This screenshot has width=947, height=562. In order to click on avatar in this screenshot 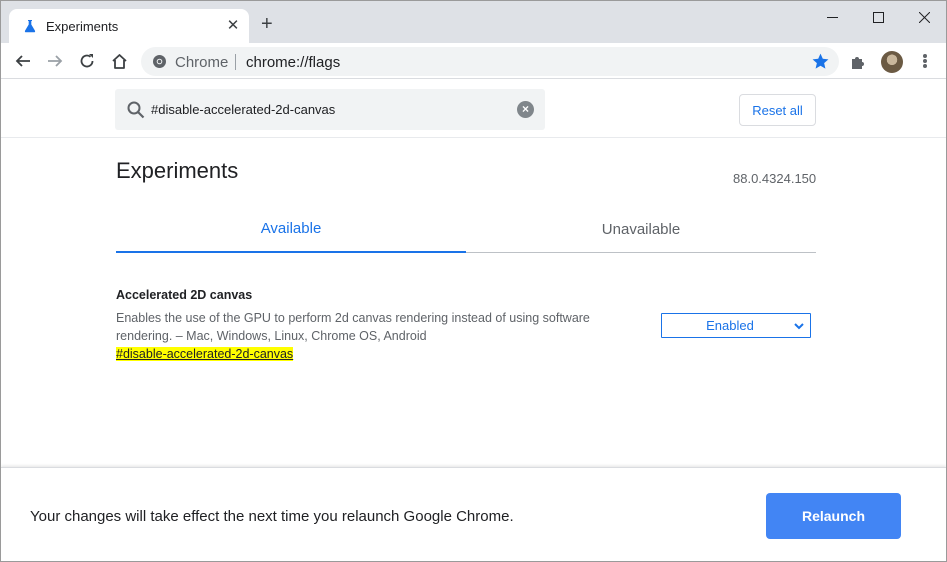, I will do `click(892, 62)`.